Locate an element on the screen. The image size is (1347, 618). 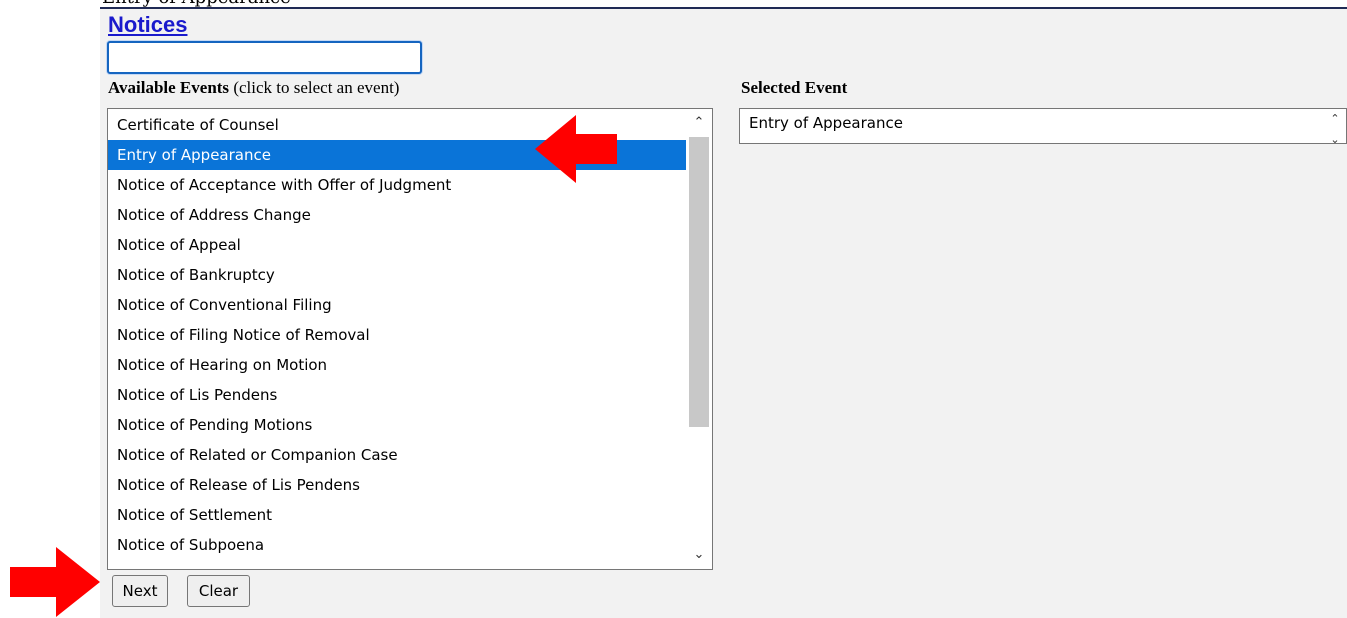
next-button: Next is located at coordinates (140, 591).